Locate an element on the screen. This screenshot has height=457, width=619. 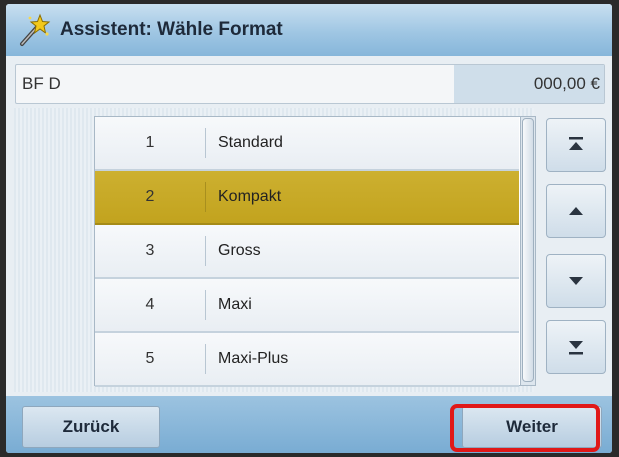
list-item-label: Kompakt is located at coordinates (250, 196).